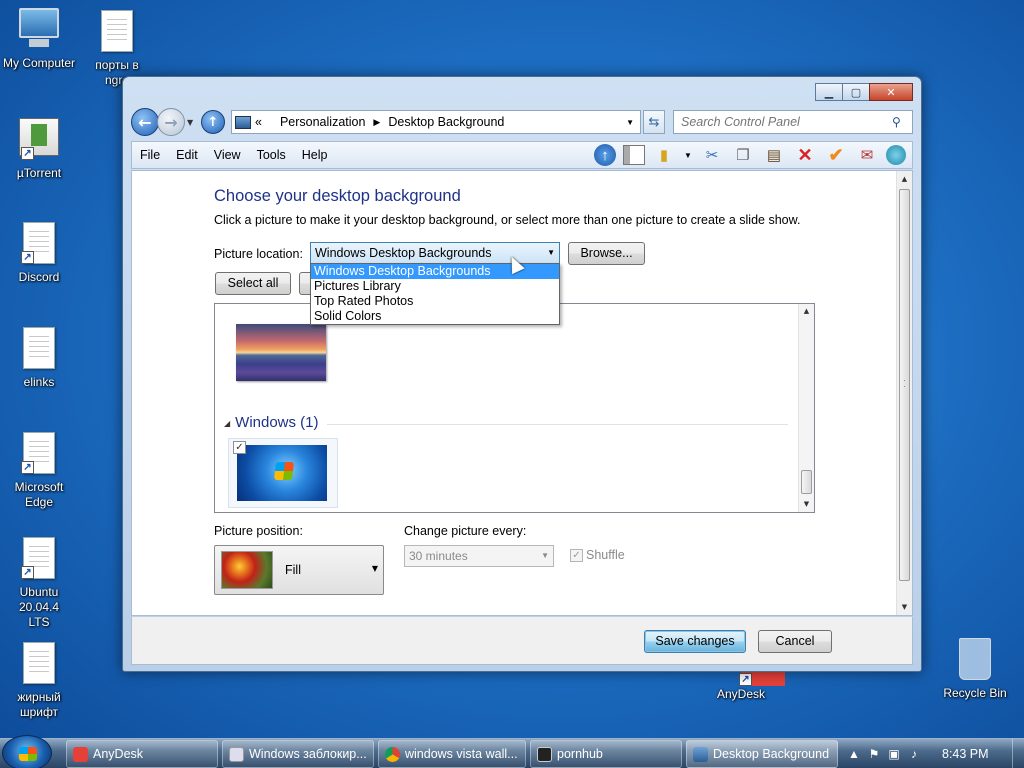  Describe the element at coordinates (712, 155) in the screenshot. I see `cut-icon: ✂` at that location.